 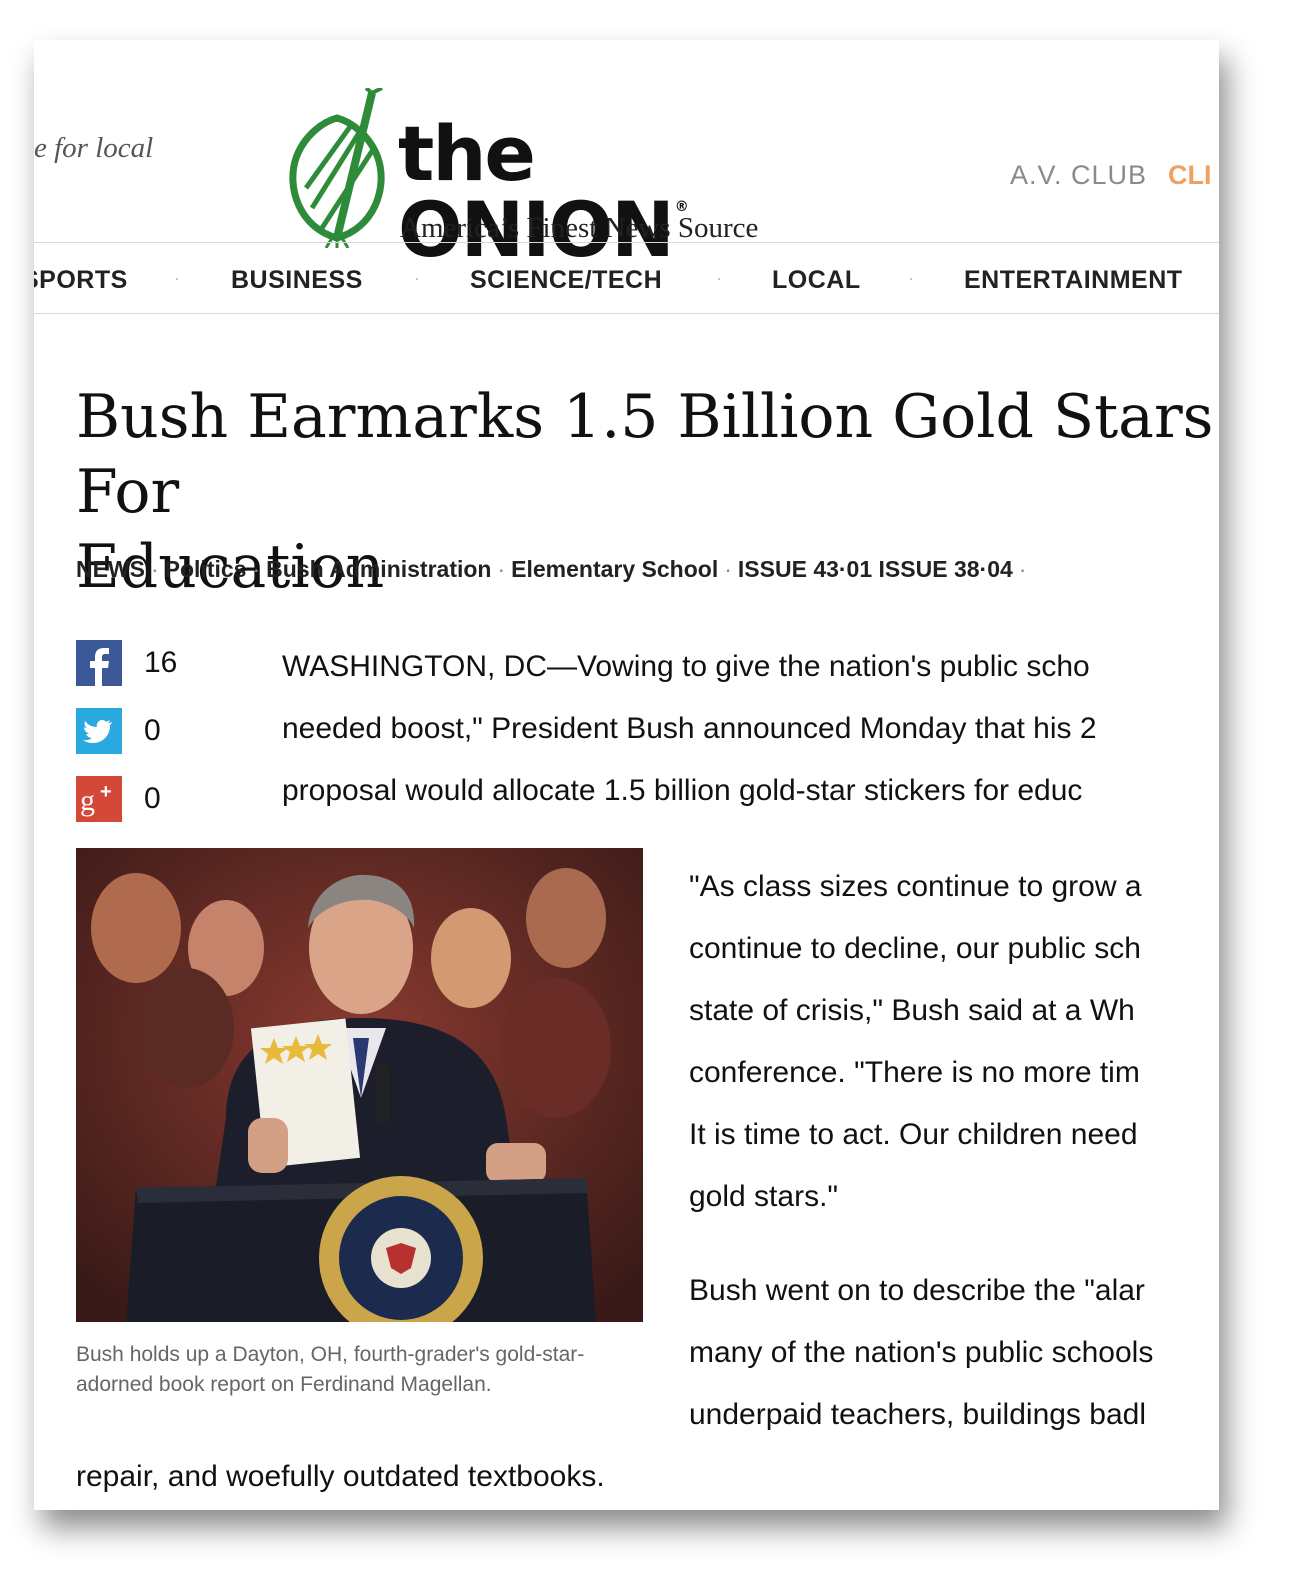 What do you see at coordinates (337, 168) in the screenshot?
I see `onion-logo-icon` at bounding box center [337, 168].